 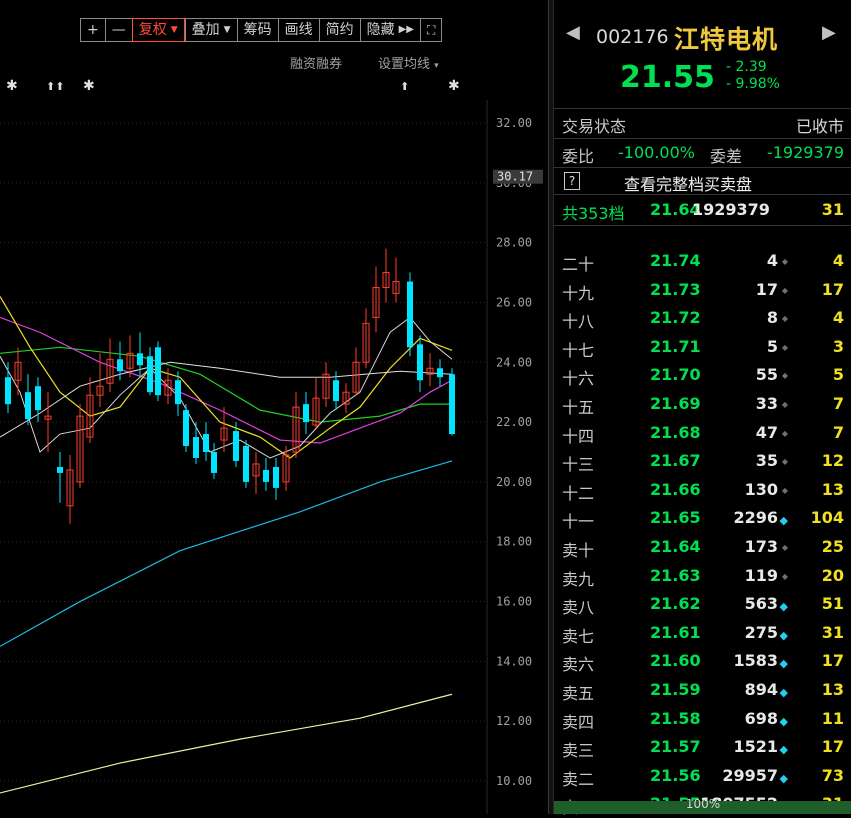 I want to click on order-book-row: 卖六 21.60 1583 ◆ 17, so click(x=703, y=661).